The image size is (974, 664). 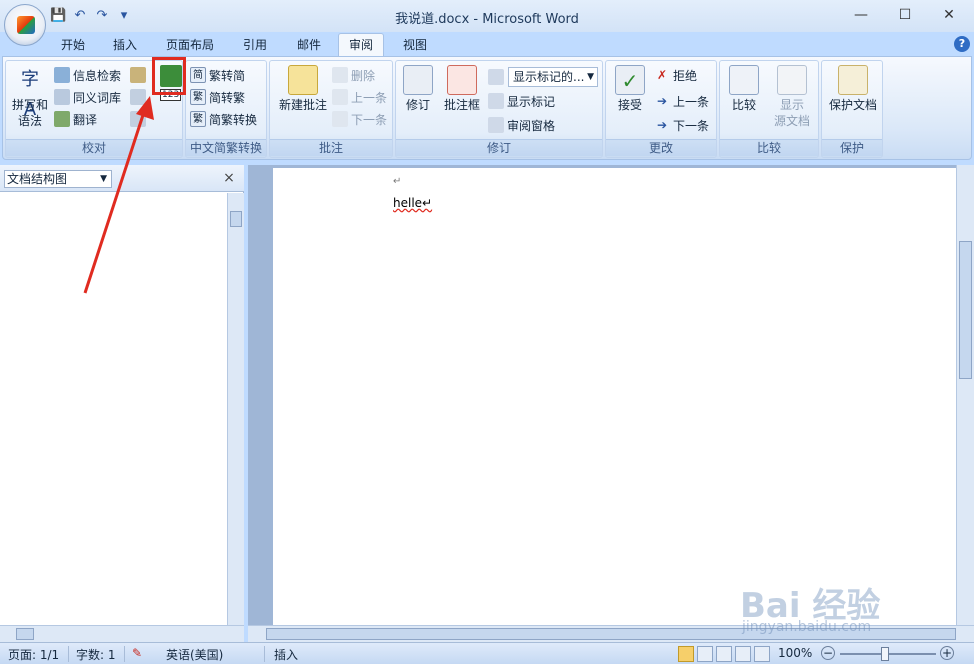 I want to click on new-comment-icon, so click(x=303, y=80).